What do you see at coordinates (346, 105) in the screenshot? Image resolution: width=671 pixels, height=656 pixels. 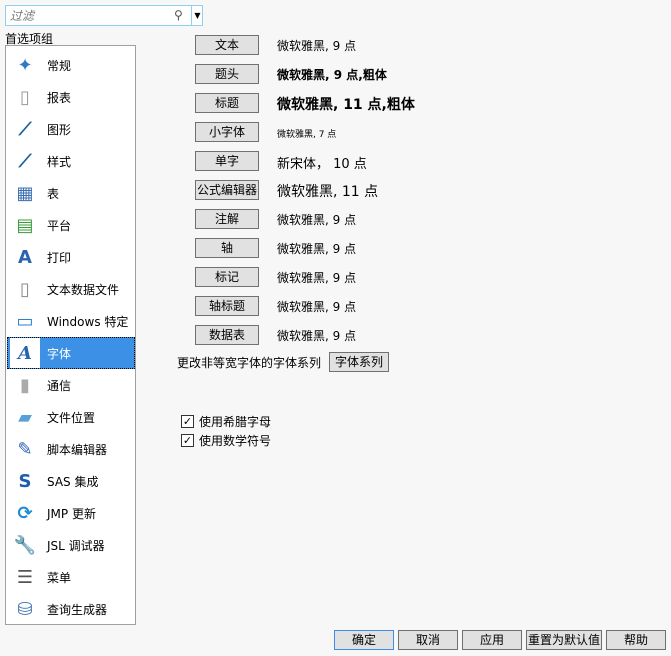 I see `font-value: 微软雅黑, 11 点,粗体` at bounding box center [346, 105].